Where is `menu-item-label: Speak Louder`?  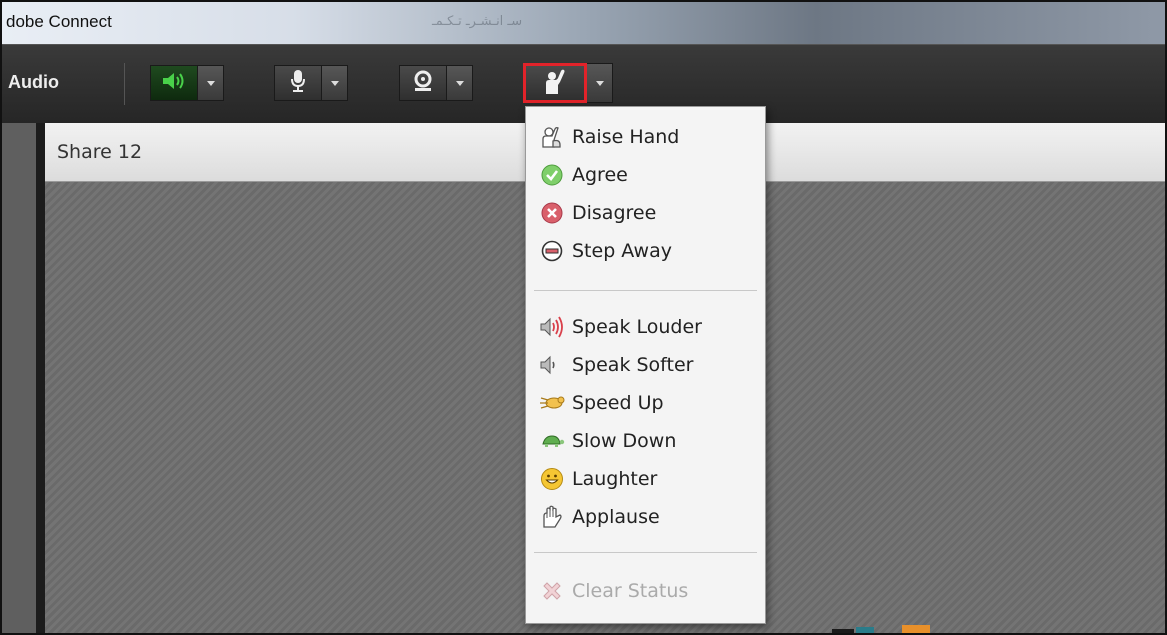
menu-item-label: Speak Louder is located at coordinates (637, 327).